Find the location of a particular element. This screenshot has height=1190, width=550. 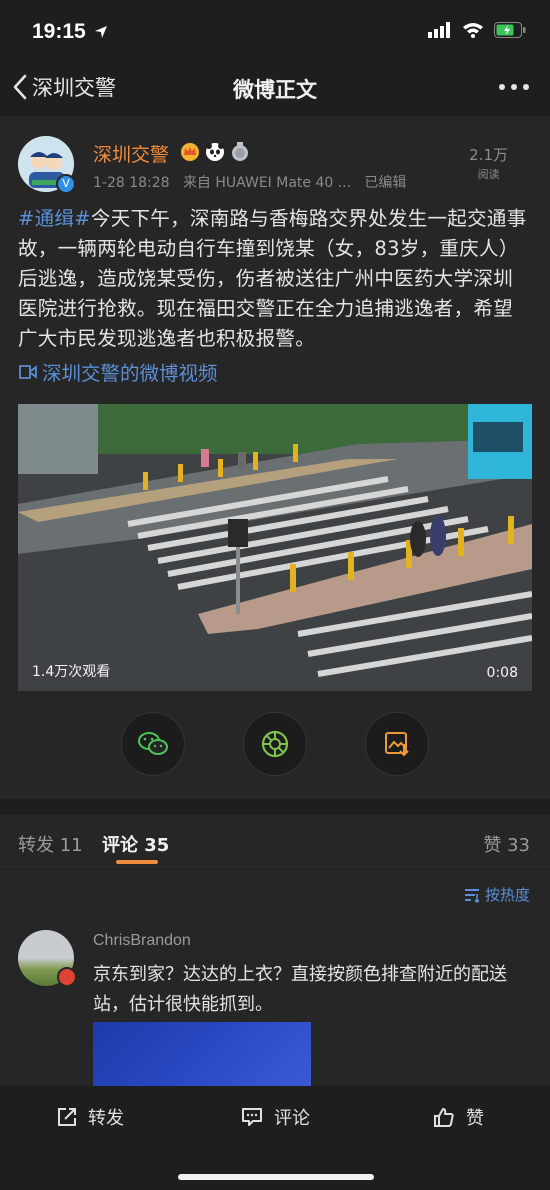

video-duration: 0:08 is located at coordinates (502, 673).